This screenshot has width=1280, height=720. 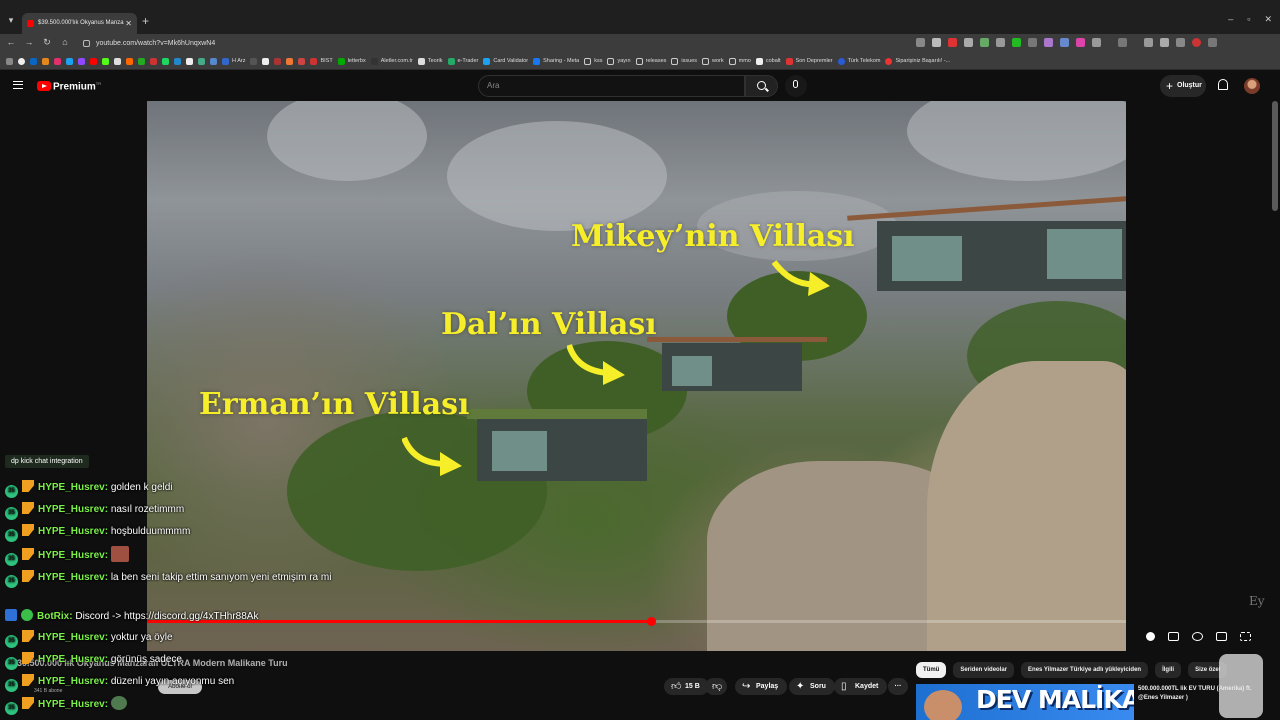 I want to click on back-icon: ←, so click(x=11, y=42).